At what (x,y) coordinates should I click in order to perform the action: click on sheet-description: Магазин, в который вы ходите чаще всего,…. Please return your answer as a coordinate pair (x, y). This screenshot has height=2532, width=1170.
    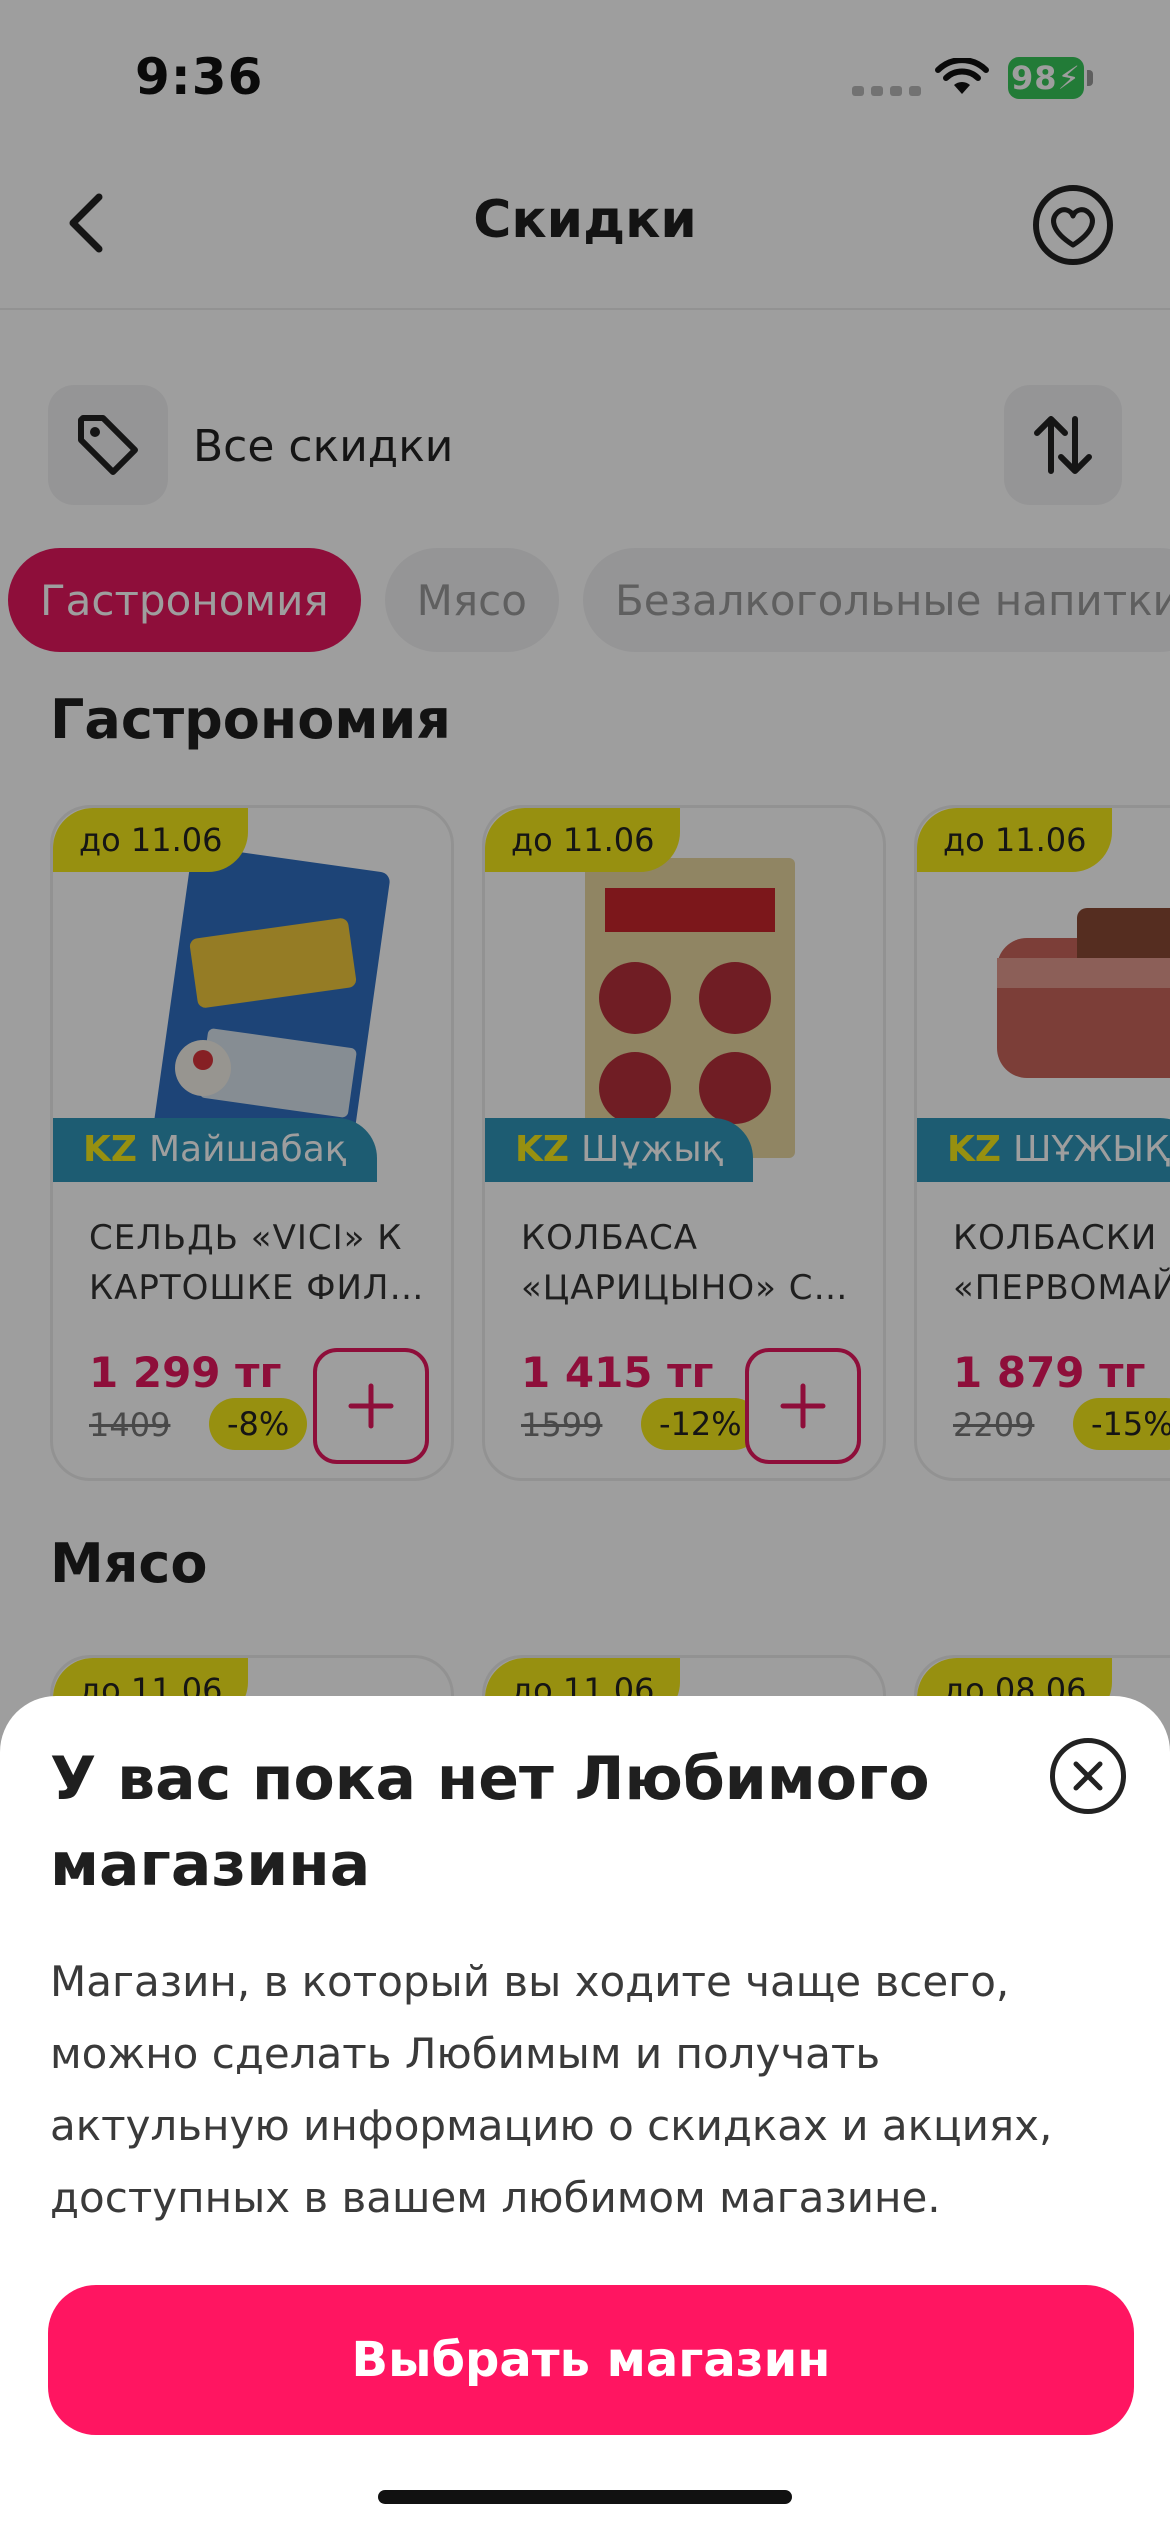
    Looking at the image, I should click on (551, 2089).